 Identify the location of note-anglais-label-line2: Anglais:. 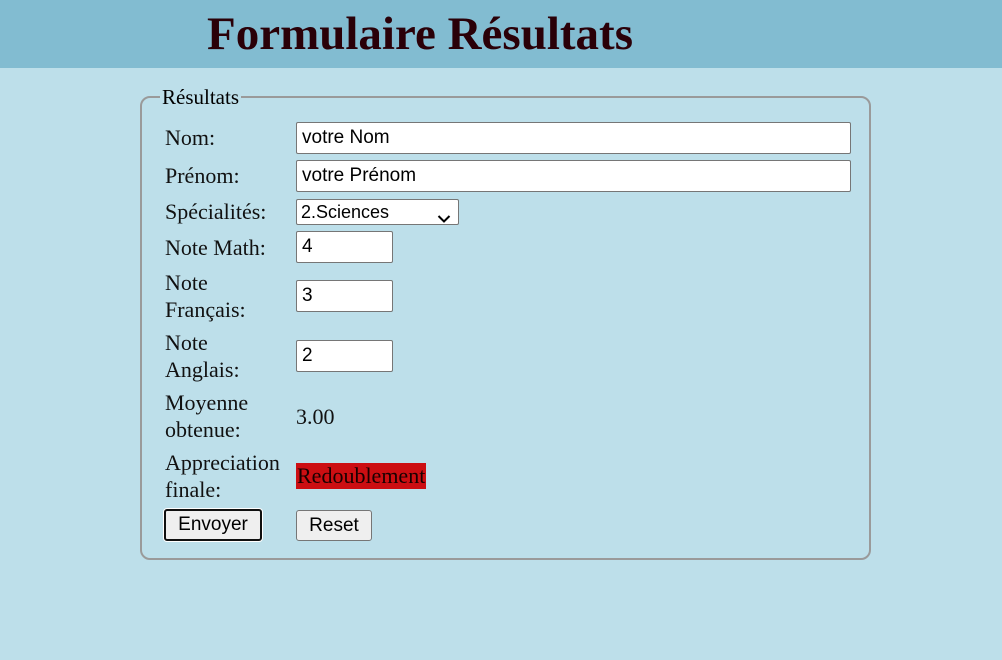
(202, 369).